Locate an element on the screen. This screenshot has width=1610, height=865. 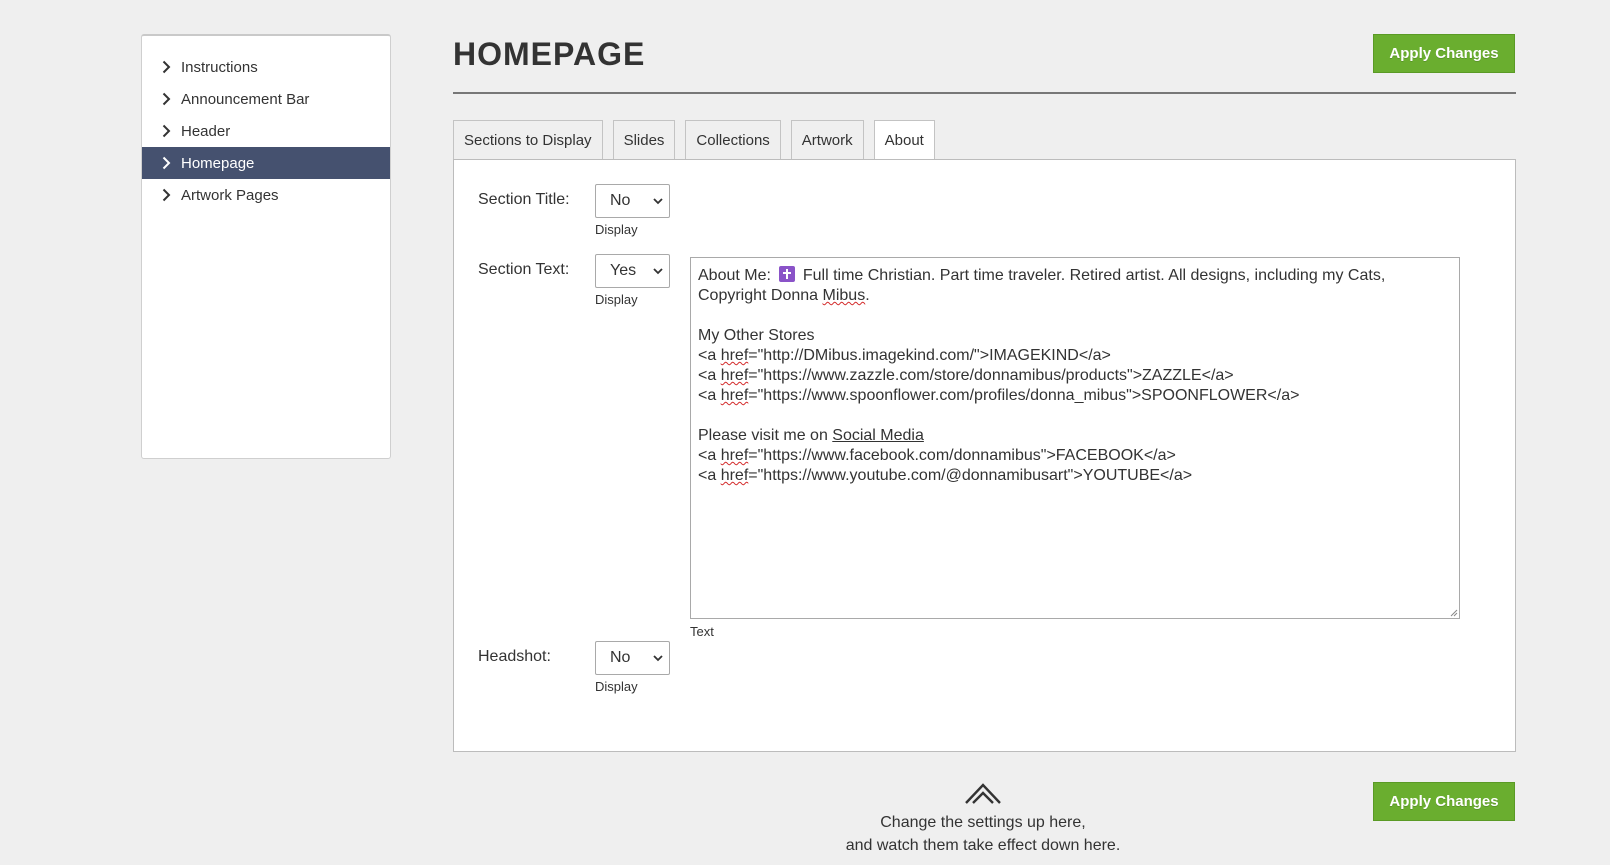
section-title-display-select: No is located at coordinates (632, 201).